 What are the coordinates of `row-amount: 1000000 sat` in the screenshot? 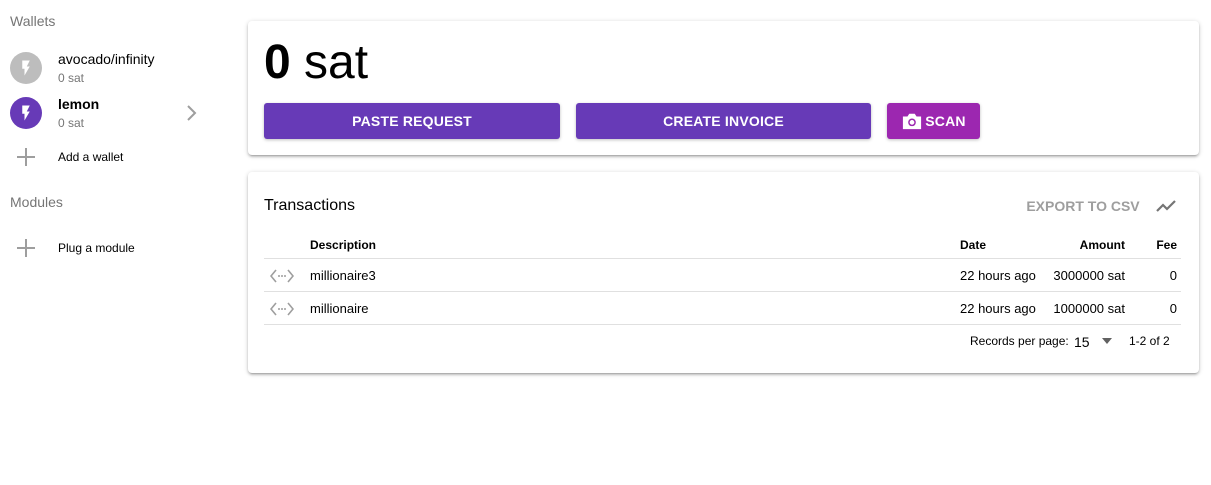 It's located at (1089, 308).